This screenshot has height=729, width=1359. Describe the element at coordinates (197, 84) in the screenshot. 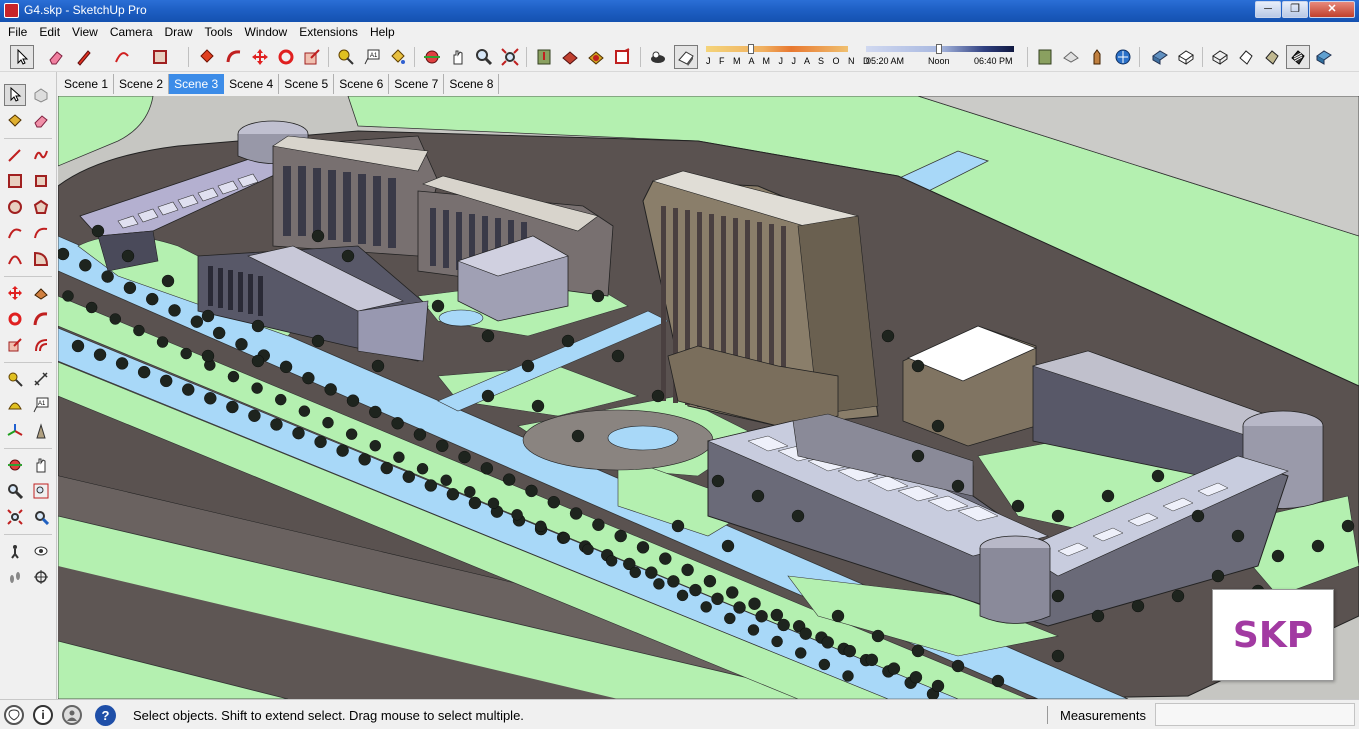

I see `tab-scene-3: Scene 3` at that location.